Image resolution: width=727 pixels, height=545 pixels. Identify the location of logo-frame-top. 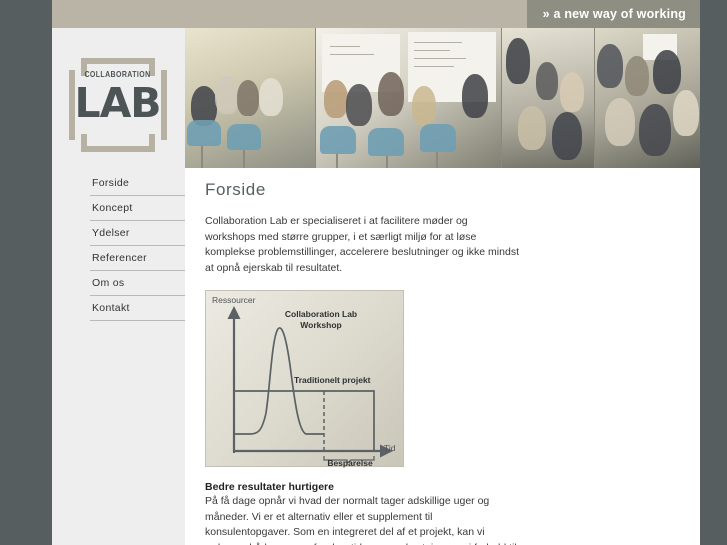
(117, 61).